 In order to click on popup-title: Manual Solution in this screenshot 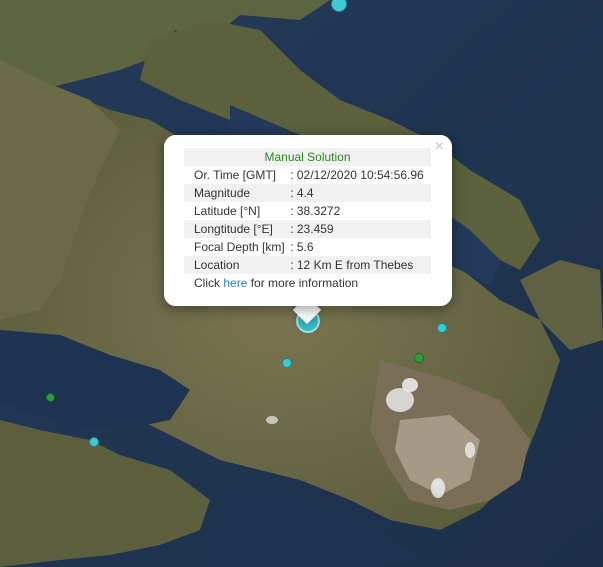, I will do `click(307, 157)`.